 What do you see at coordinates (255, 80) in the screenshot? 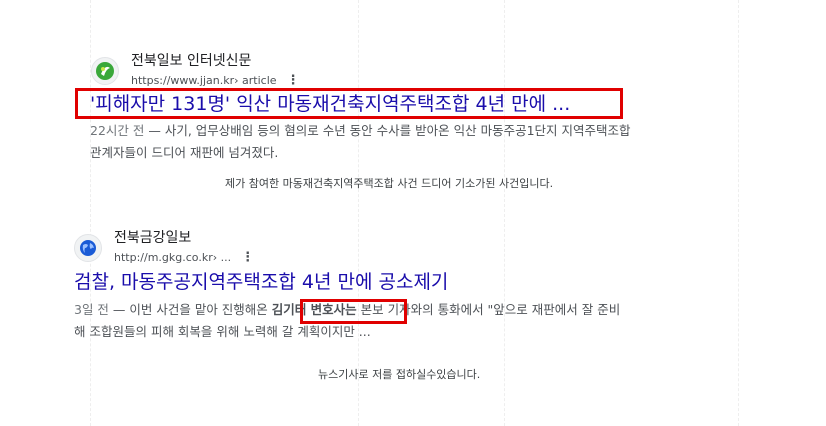
I see `source-breadcrumb: › article` at bounding box center [255, 80].